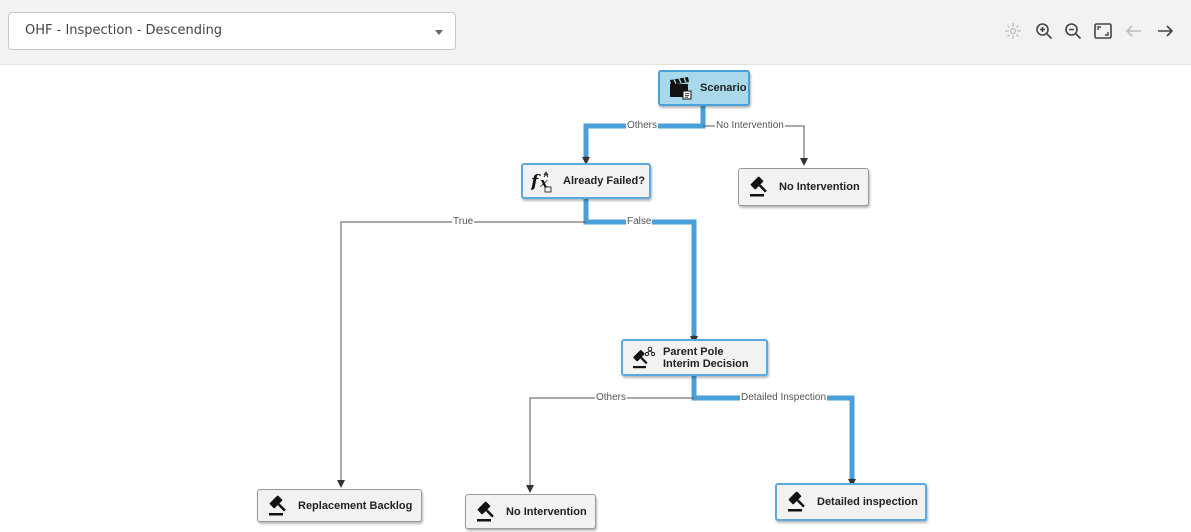 This screenshot has height=532, width=1191. I want to click on node-detailed-inspection-label: Detailed inspection, so click(867, 502).